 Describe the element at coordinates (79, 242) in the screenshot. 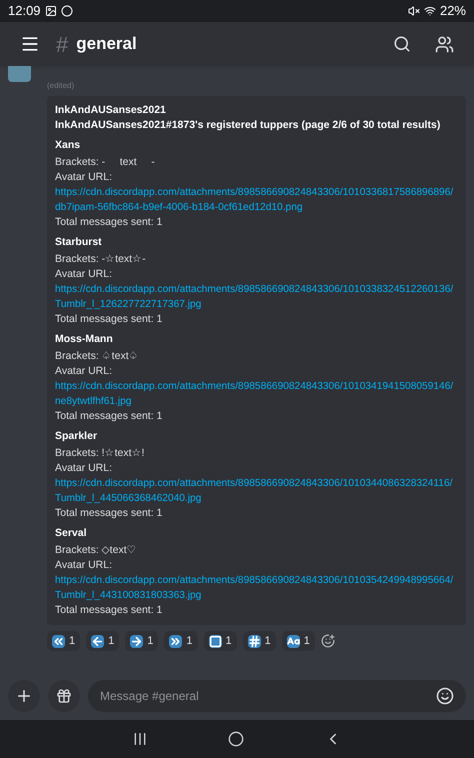

I see `tupper-name: Starburst` at that location.